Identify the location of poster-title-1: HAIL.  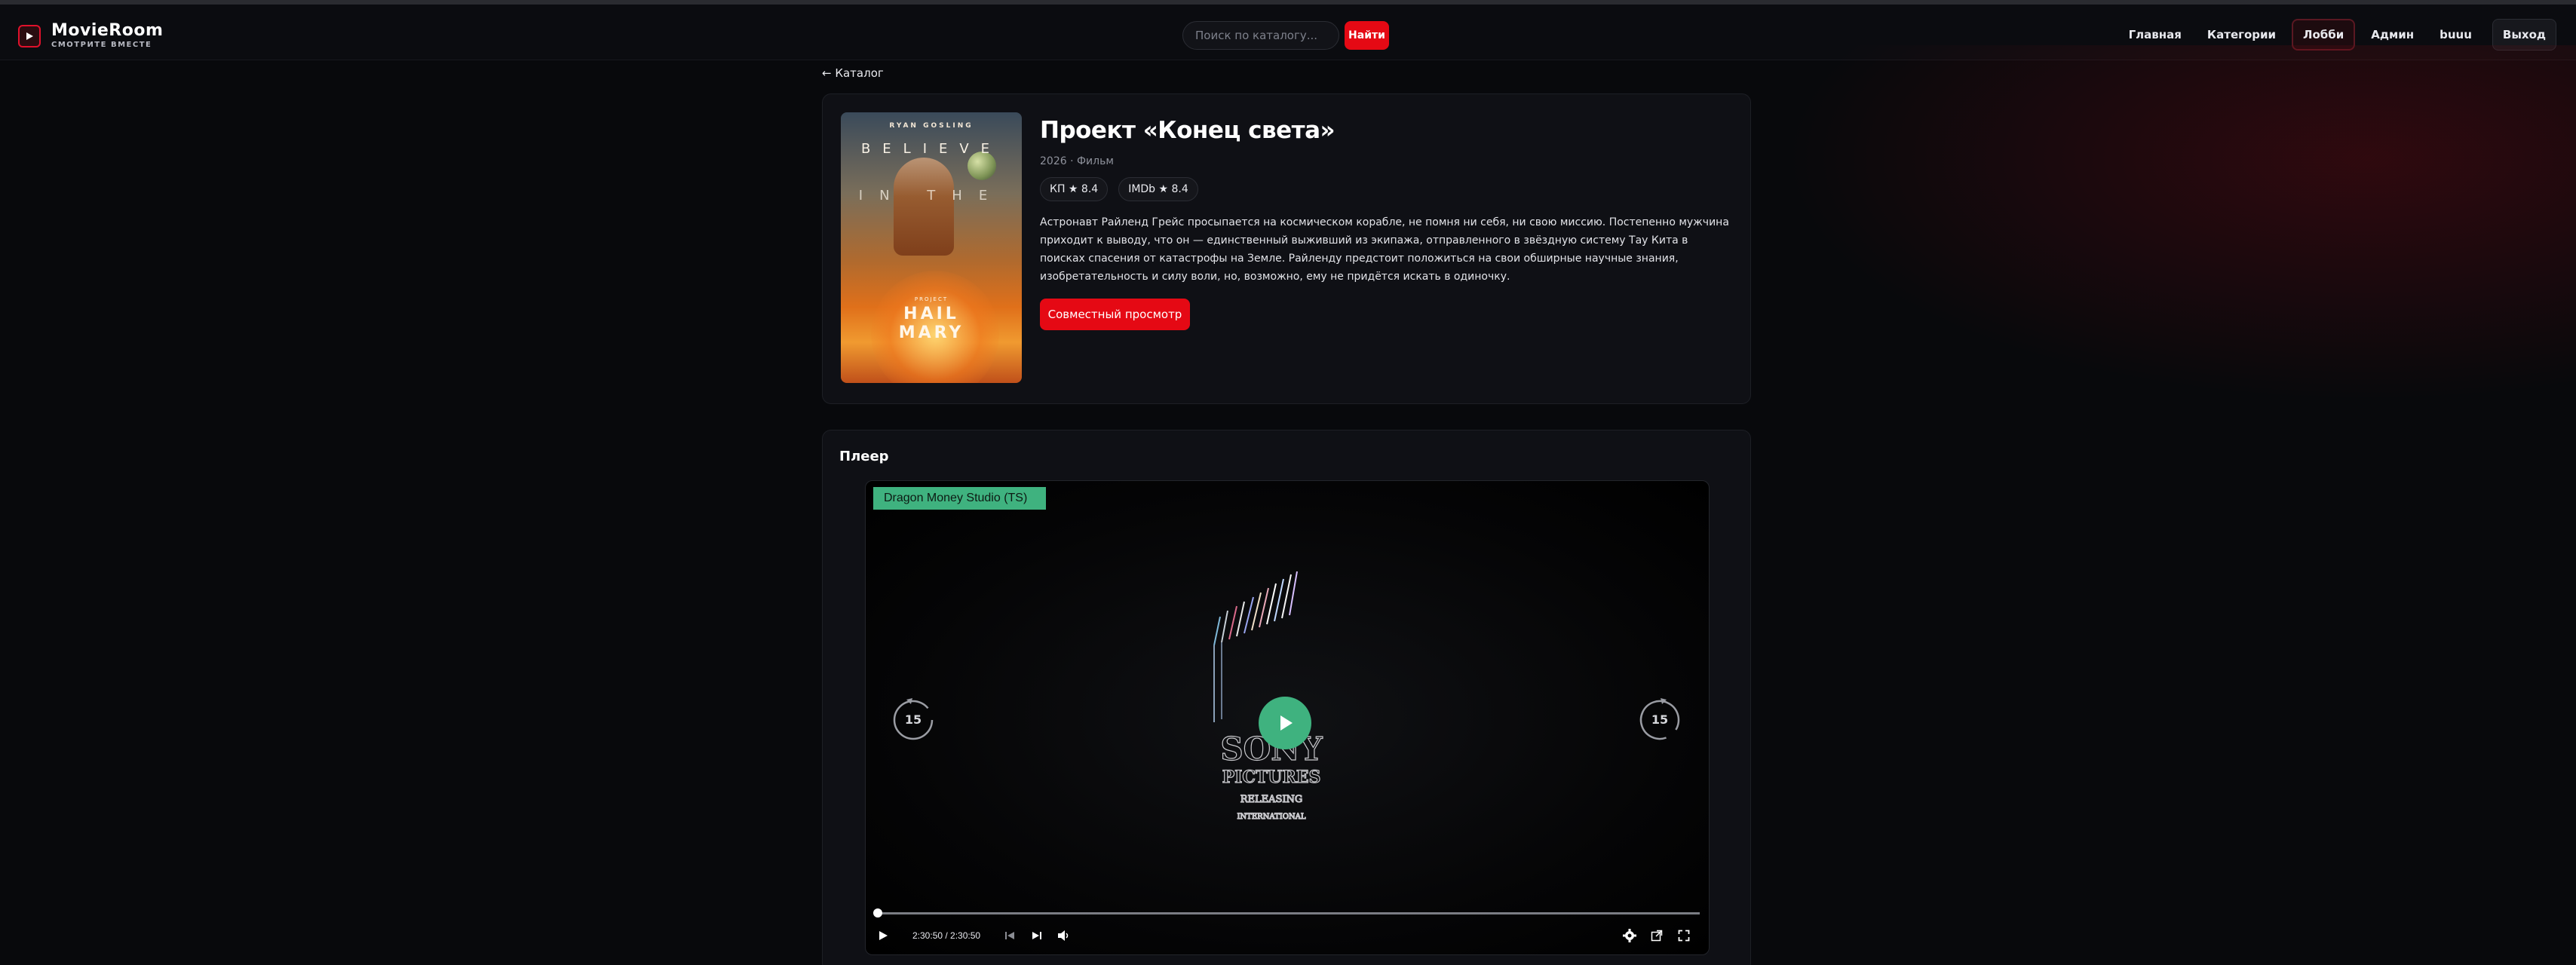
(931, 314).